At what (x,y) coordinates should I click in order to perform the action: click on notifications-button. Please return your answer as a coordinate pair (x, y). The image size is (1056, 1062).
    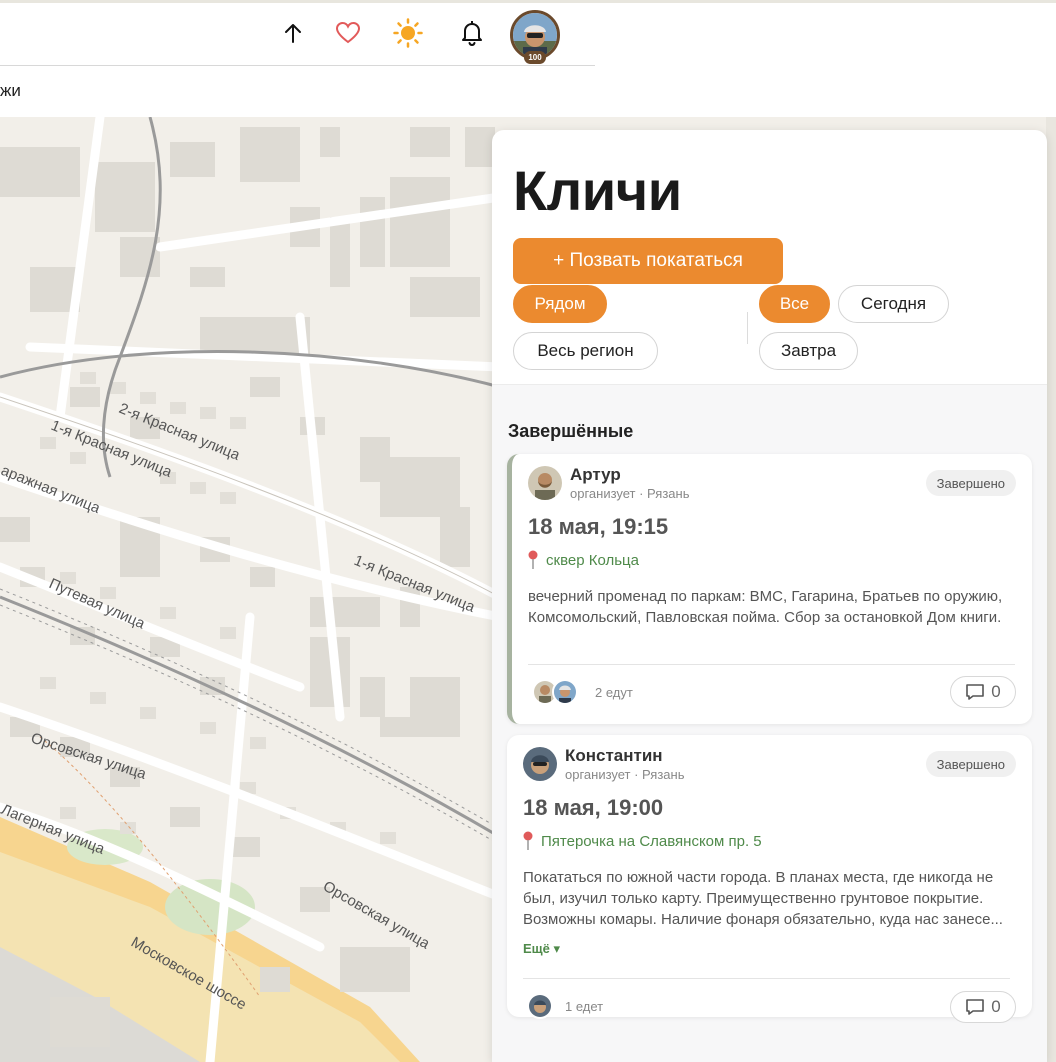
    Looking at the image, I should click on (472, 33).